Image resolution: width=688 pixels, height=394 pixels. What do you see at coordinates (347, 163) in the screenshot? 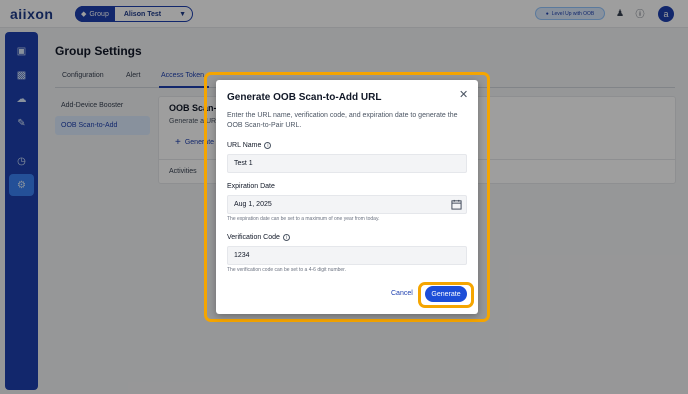
I see `url-name-input: Test 1` at bounding box center [347, 163].